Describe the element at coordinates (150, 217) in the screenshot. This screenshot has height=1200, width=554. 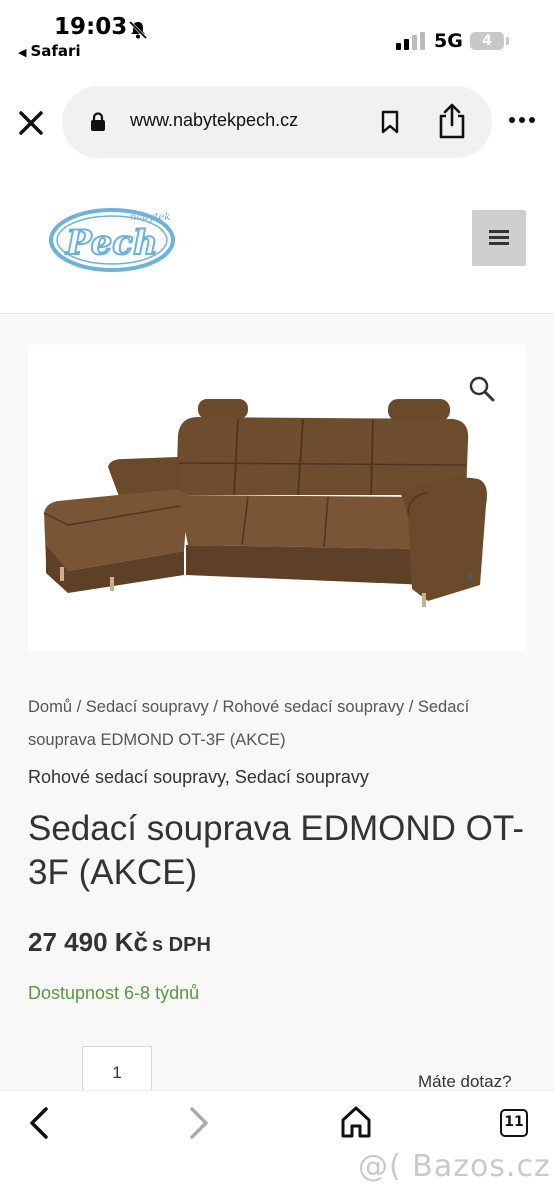
I see `logo-small-text: nábytek` at that location.